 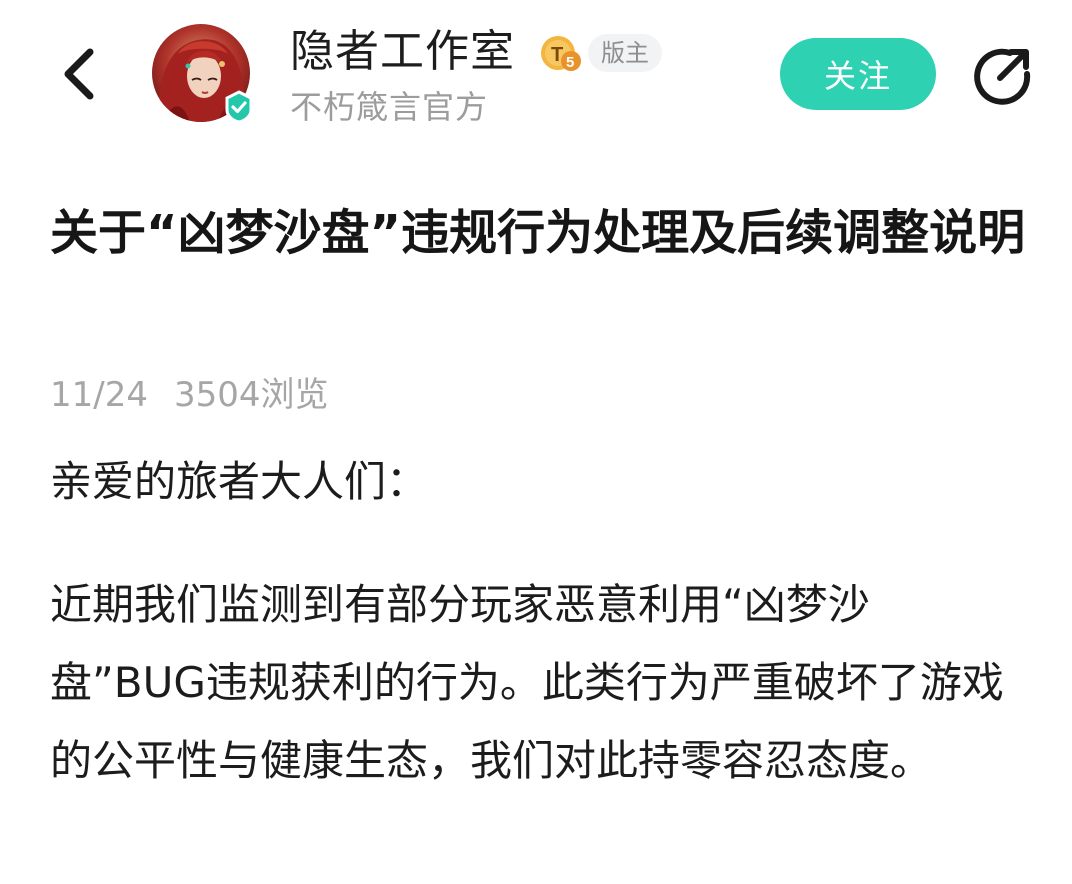 What do you see at coordinates (538, 233) in the screenshot?
I see `post-title: 关于“凶梦沙盘”违规行为处理及后续调整说明` at bounding box center [538, 233].